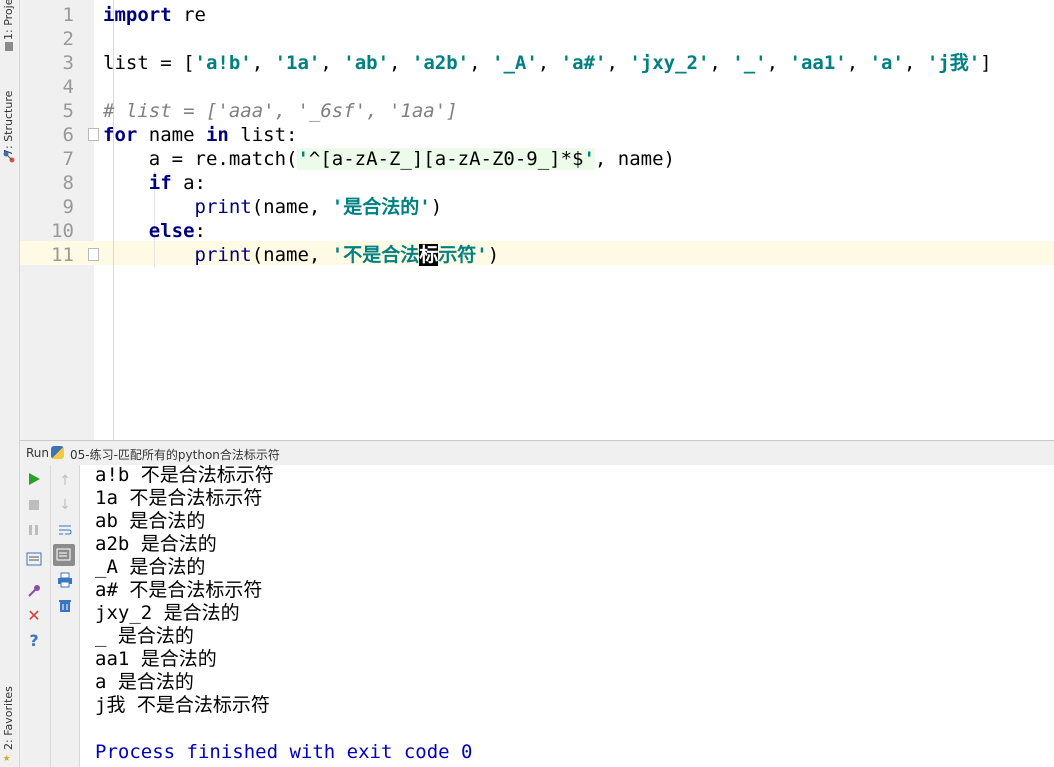 The height and width of the screenshot is (767, 1054). What do you see at coordinates (64, 555) in the screenshot?
I see `scroll-to-end-icon` at bounding box center [64, 555].